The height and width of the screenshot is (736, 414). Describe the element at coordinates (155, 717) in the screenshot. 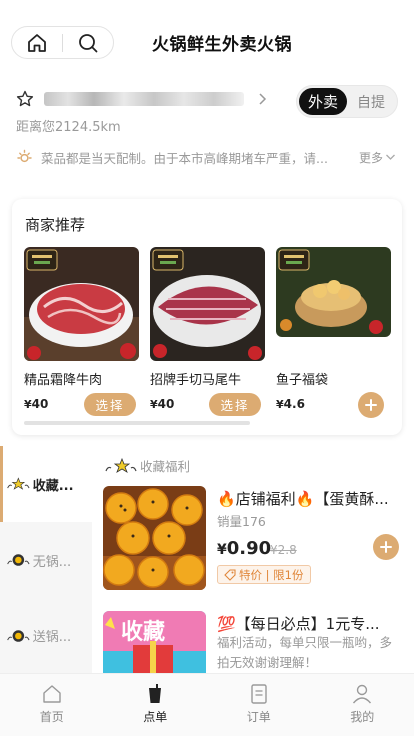

I see `tab-label: 点单` at that location.